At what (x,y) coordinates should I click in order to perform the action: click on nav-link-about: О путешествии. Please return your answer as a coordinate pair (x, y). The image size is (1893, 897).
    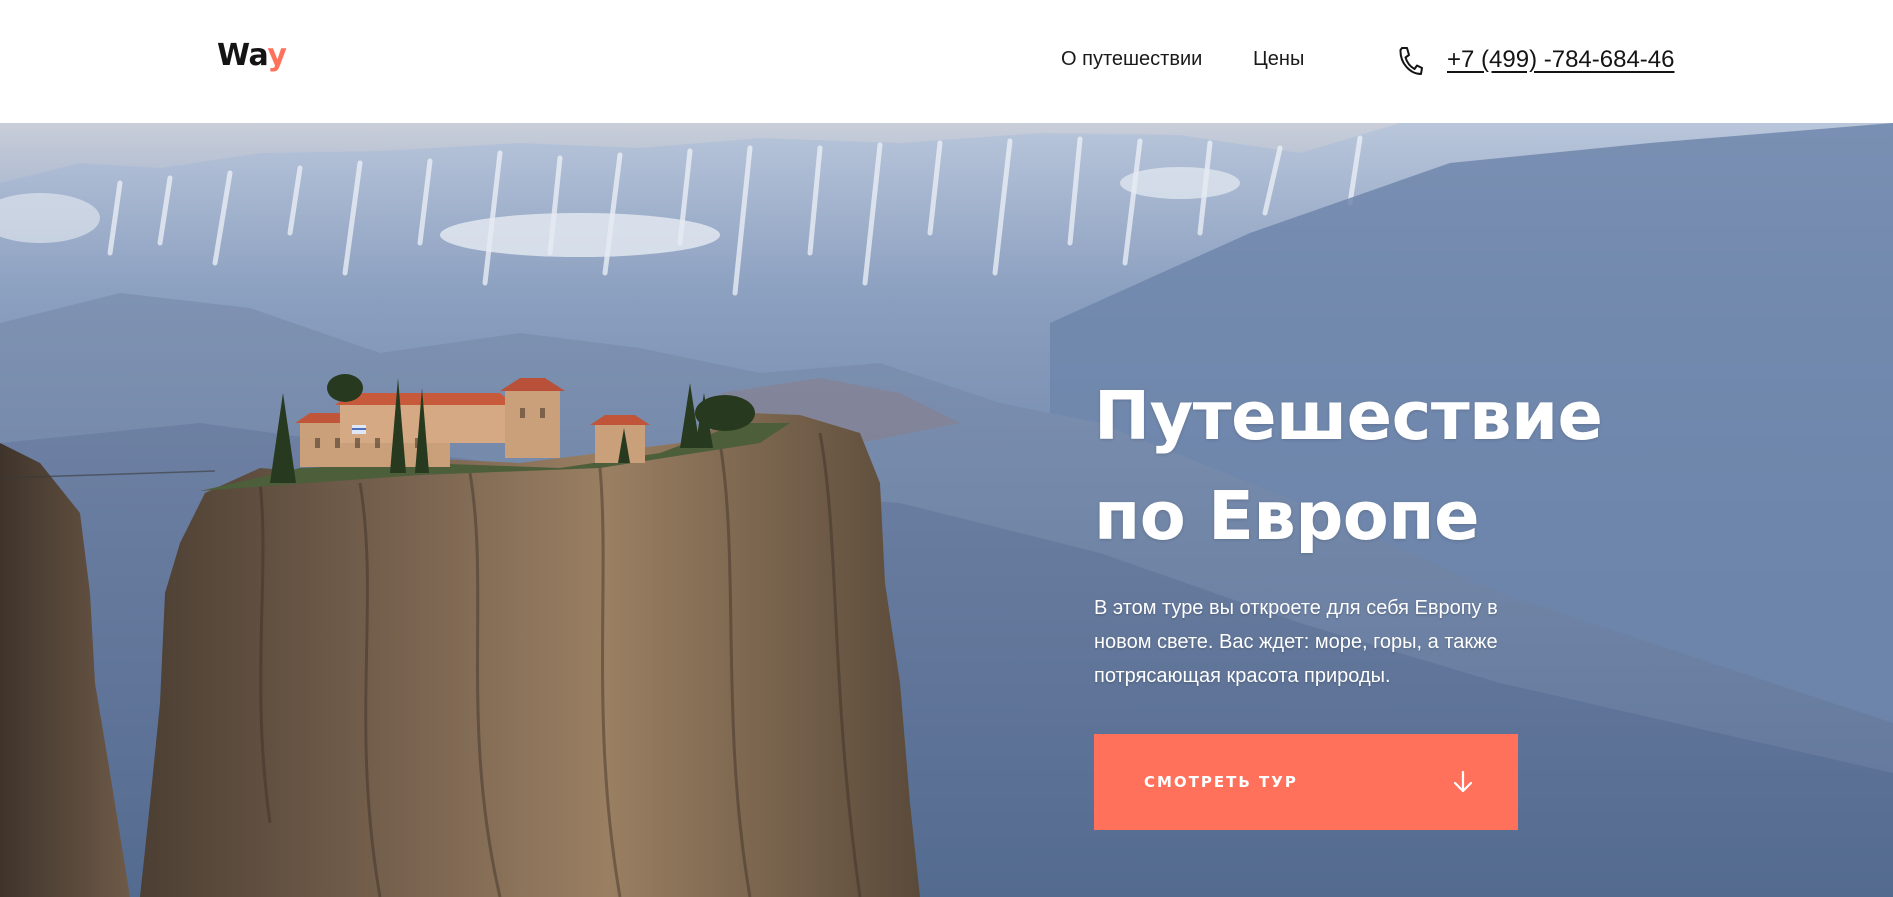
    Looking at the image, I should click on (1131, 59).